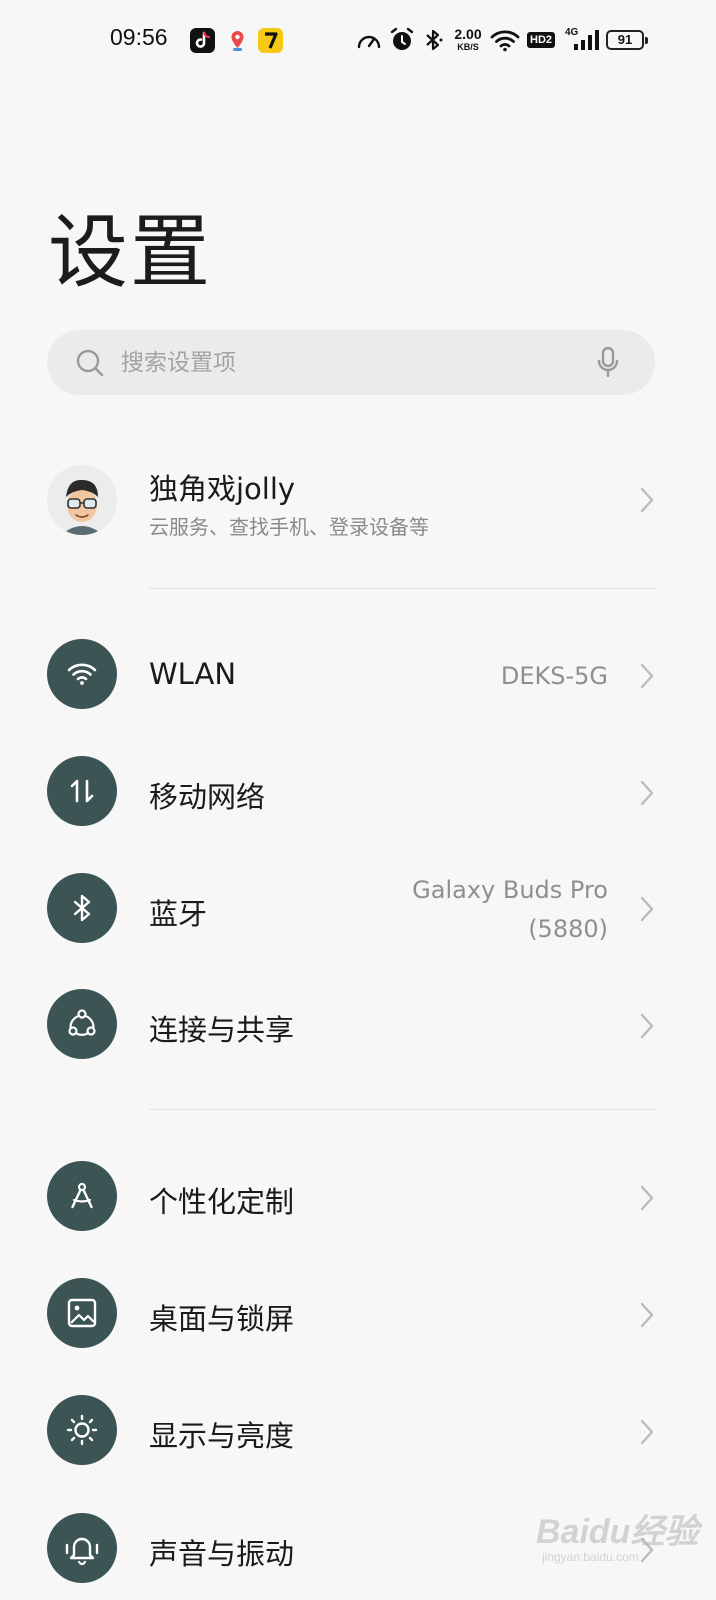 The height and width of the screenshot is (1600, 716). I want to click on status-time: 09:56, so click(139, 37).